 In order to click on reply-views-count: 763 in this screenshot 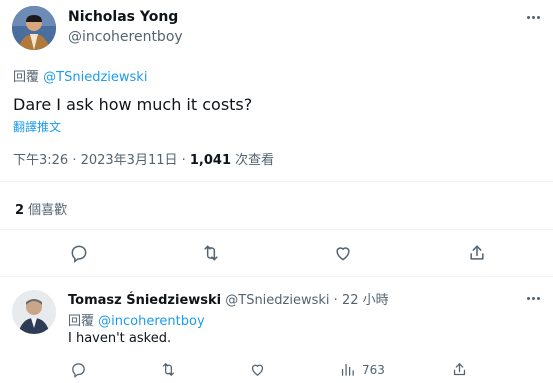, I will do `click(373, 369)`.